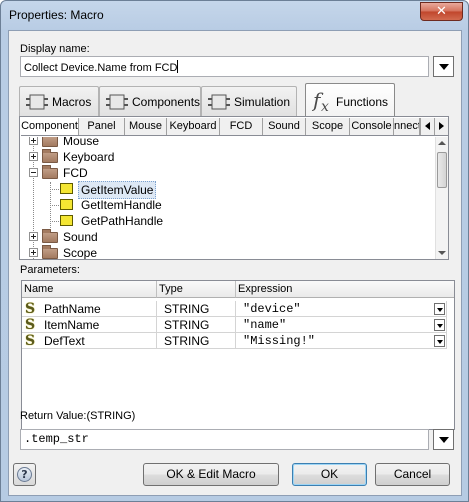 This screenshot has width=469, height=502. What do you see at coordinates (241, 126) in the screenshot?
I see `subtab-fcd: FCD` at bounding box center [241, 126].